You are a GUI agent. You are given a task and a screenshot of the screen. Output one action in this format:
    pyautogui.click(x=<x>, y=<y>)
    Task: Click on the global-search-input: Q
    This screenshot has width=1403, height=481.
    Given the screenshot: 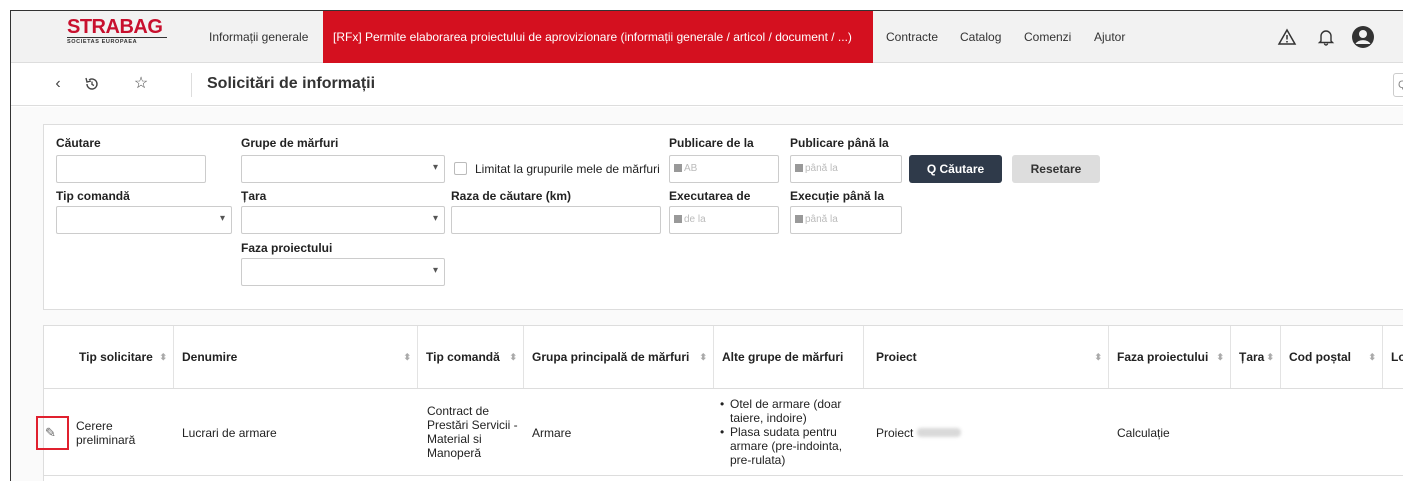 What is the action you would take?
    pyautogui.click(x=1398, y=85)
    